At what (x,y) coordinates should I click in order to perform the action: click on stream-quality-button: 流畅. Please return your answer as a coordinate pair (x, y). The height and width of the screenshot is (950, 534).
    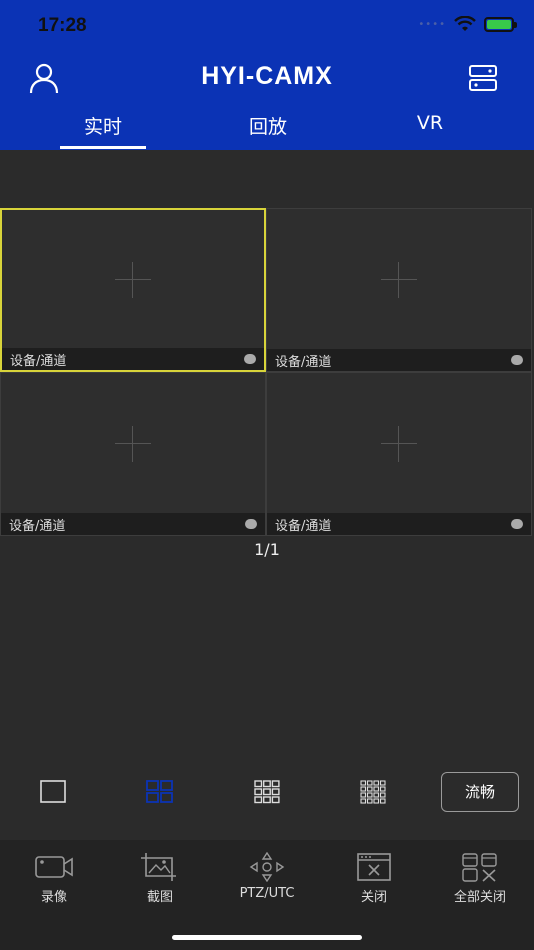
    Looking at the image, I should click on (480, 792).